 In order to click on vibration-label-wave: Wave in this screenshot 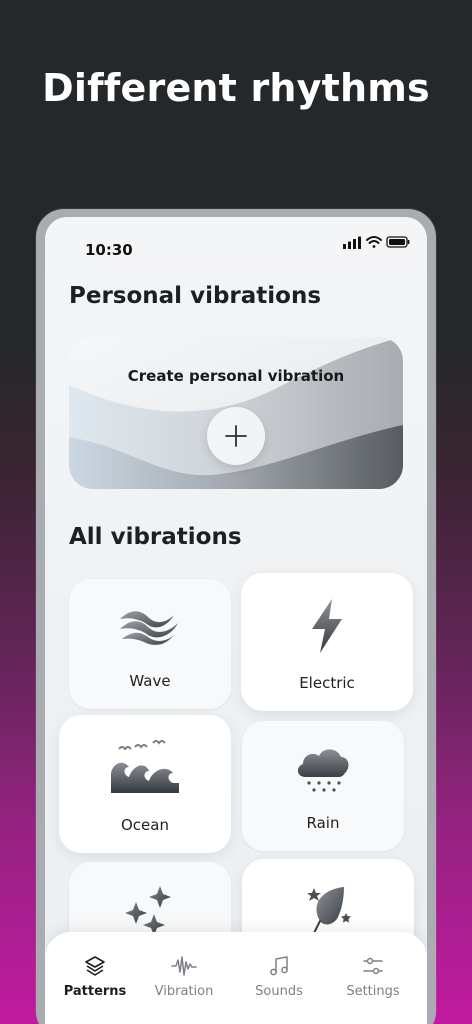, I will do `click(150, 681)`.